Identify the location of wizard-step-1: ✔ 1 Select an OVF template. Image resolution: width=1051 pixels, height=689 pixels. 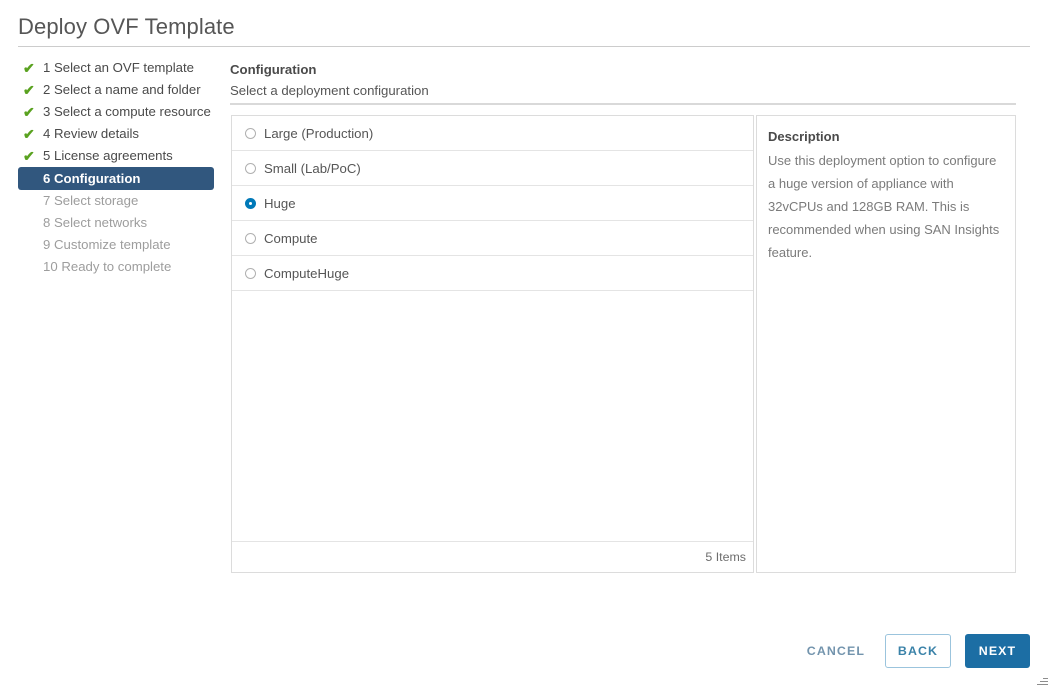
(118, 68).